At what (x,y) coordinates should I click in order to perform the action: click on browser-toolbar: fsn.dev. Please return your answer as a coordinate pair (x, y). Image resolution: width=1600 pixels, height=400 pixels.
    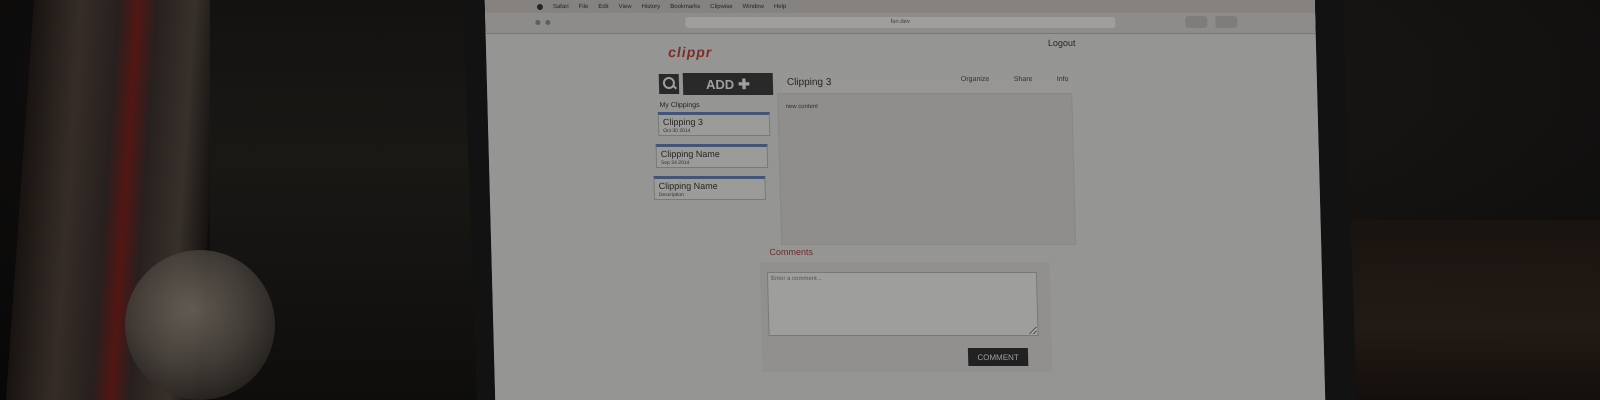
    Looking at the image, I should click on (900, 23).